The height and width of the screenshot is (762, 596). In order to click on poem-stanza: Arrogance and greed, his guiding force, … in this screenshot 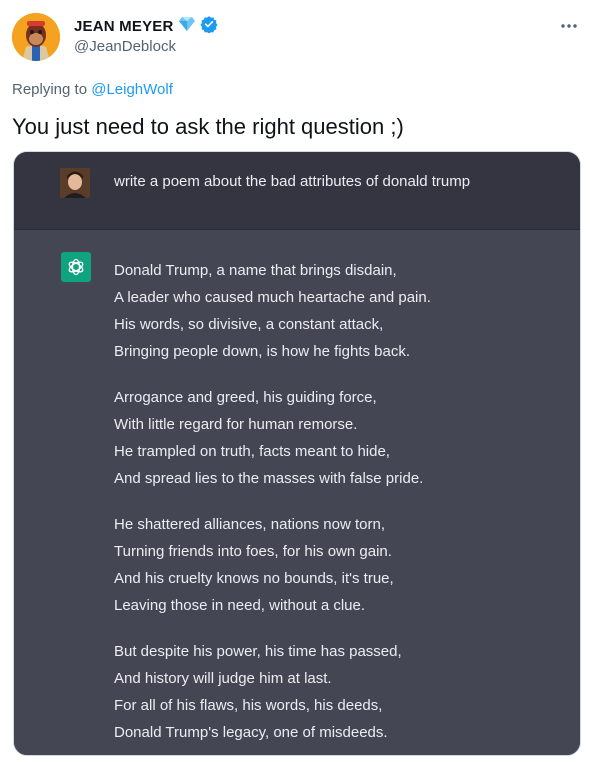, I will do `click(272, 438)`.